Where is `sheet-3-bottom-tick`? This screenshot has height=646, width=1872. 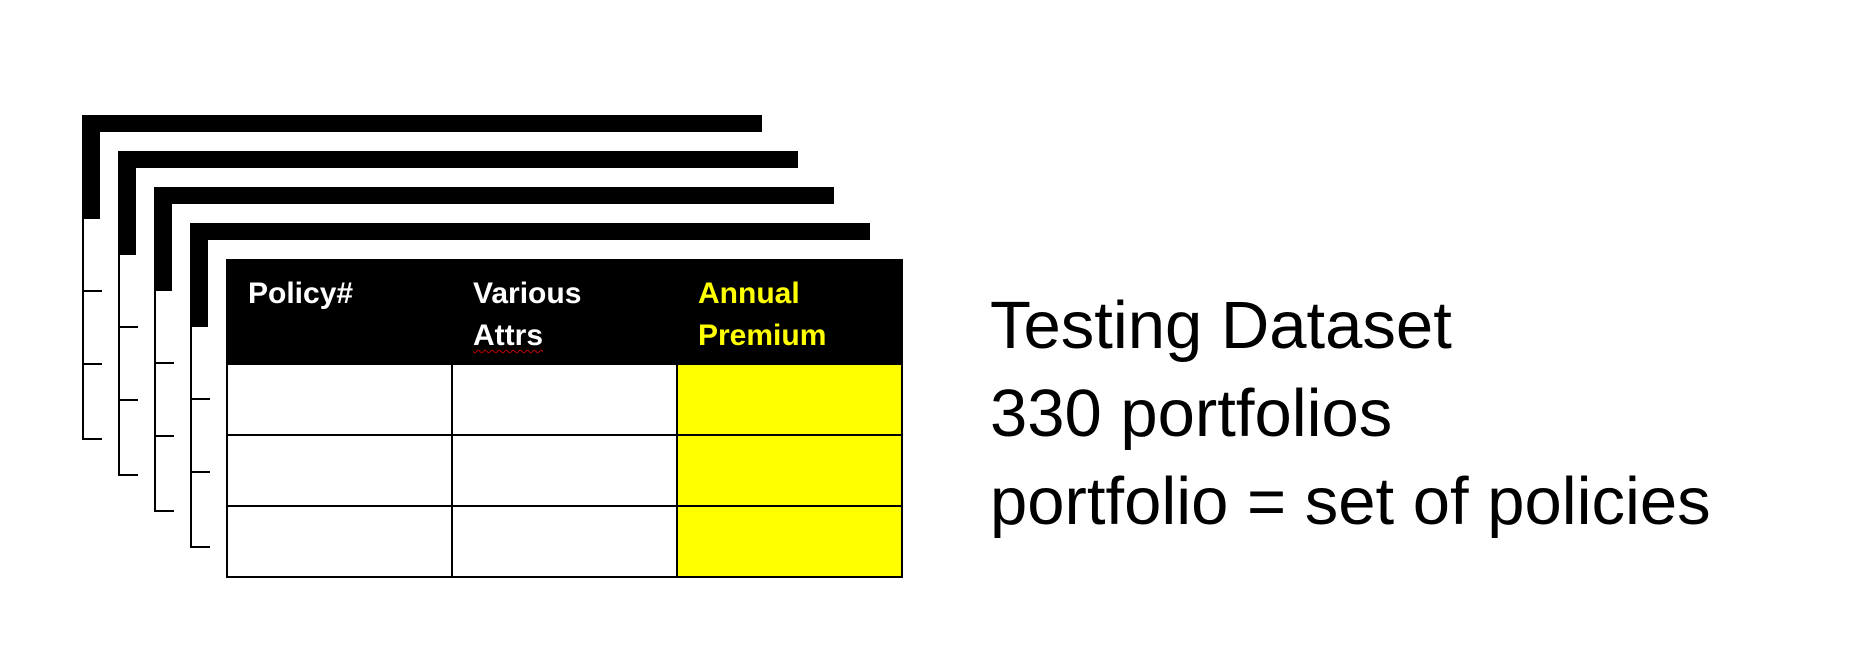
sheet-3-bottom-tick is located at coordinates (164, 511).